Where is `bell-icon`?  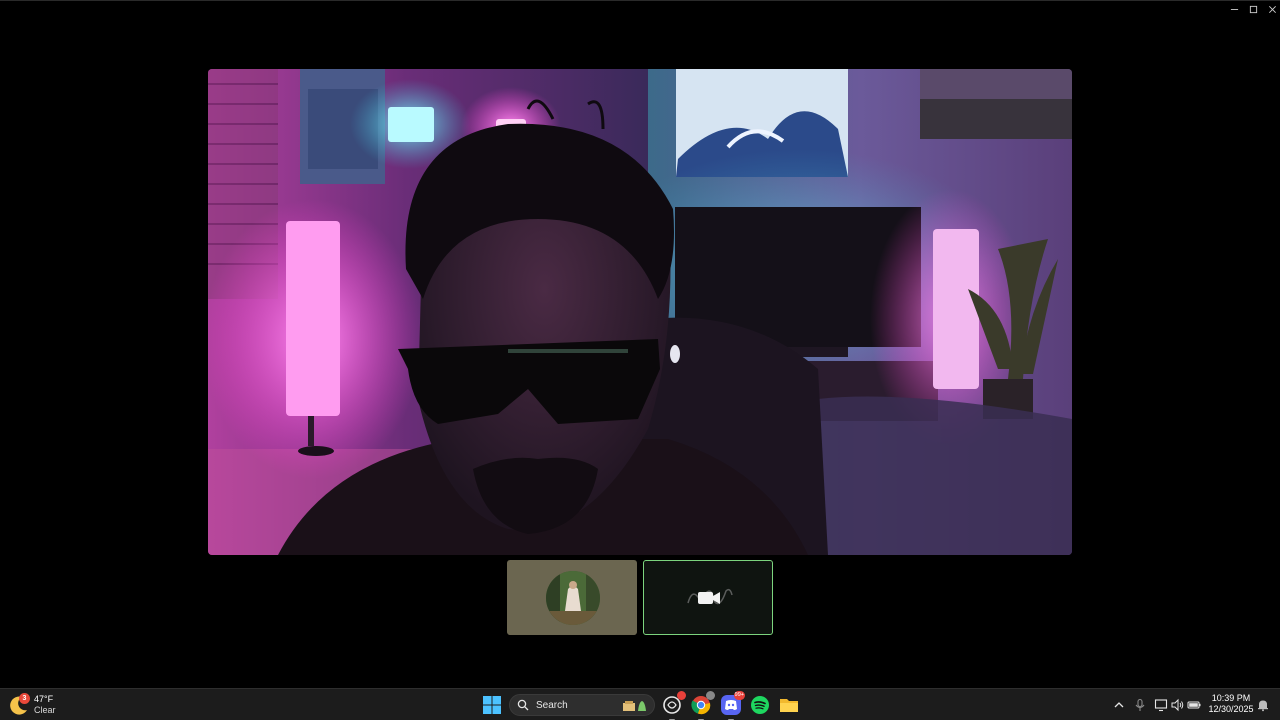 bell-icon is located at coordinates (1263, 706).